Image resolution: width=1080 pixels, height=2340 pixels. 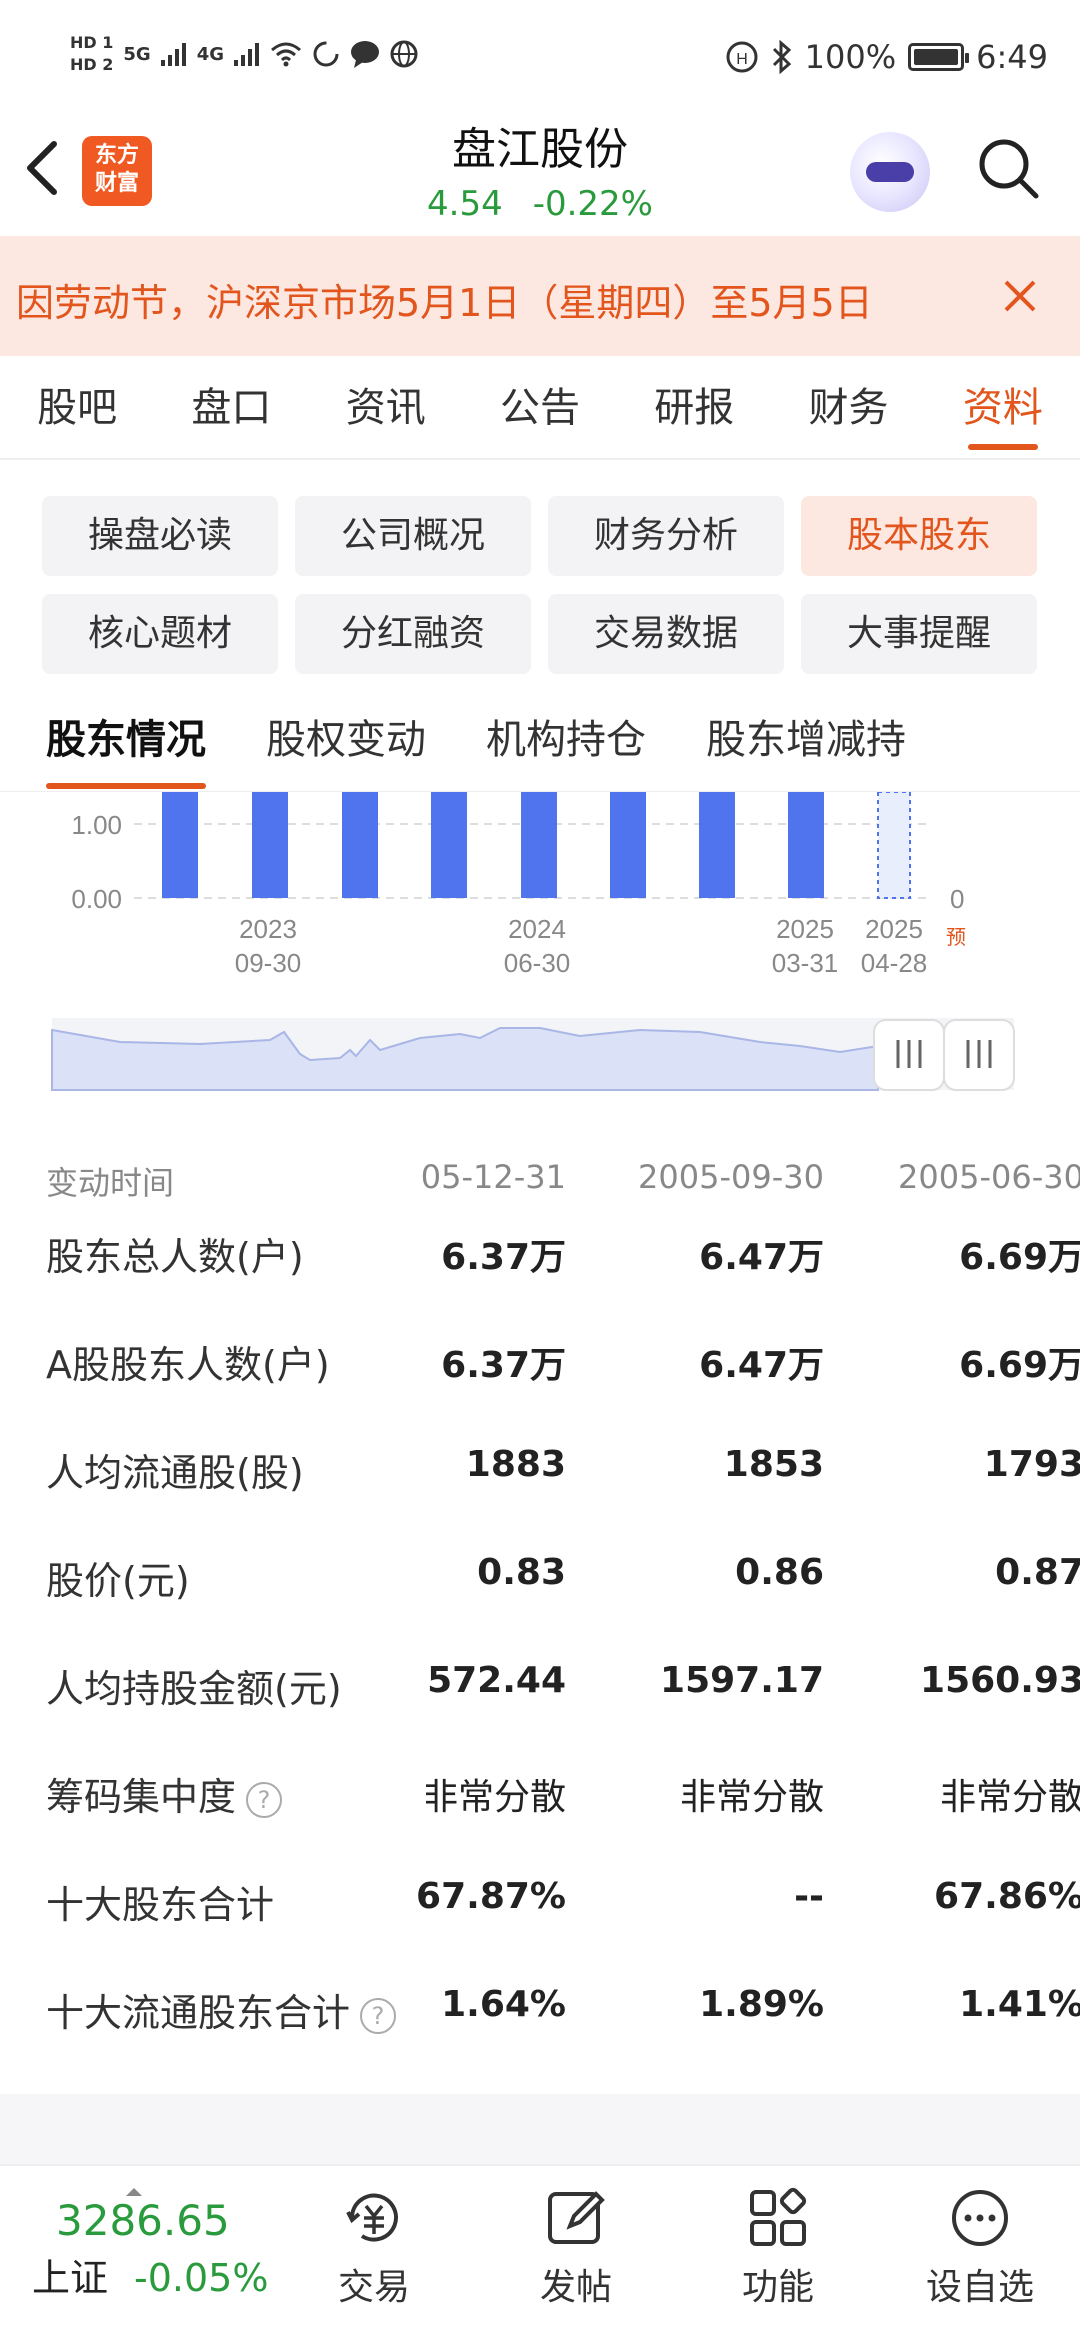 I want to click on post-button: 发帖, so click(x=576, y=2243).